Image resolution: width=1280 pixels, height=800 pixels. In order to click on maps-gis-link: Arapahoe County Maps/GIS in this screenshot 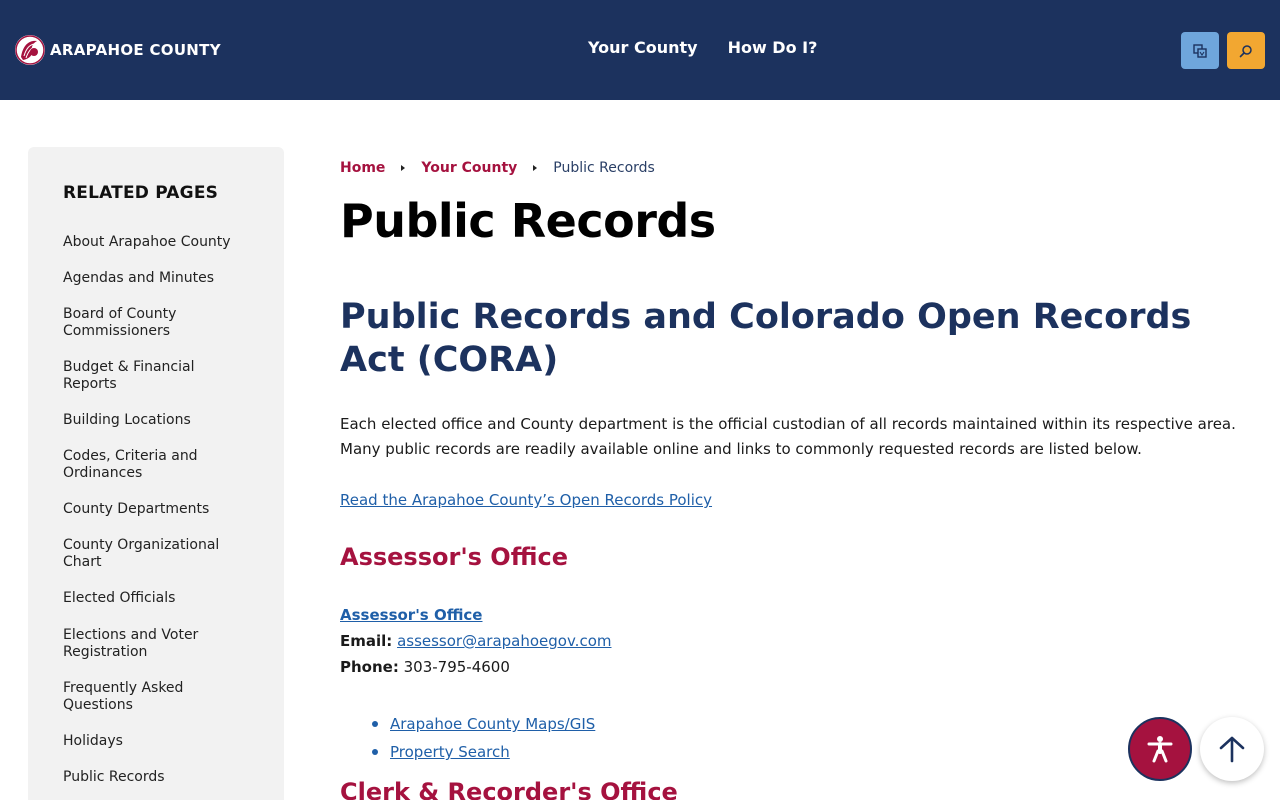, I will do `click(492, 724)`.